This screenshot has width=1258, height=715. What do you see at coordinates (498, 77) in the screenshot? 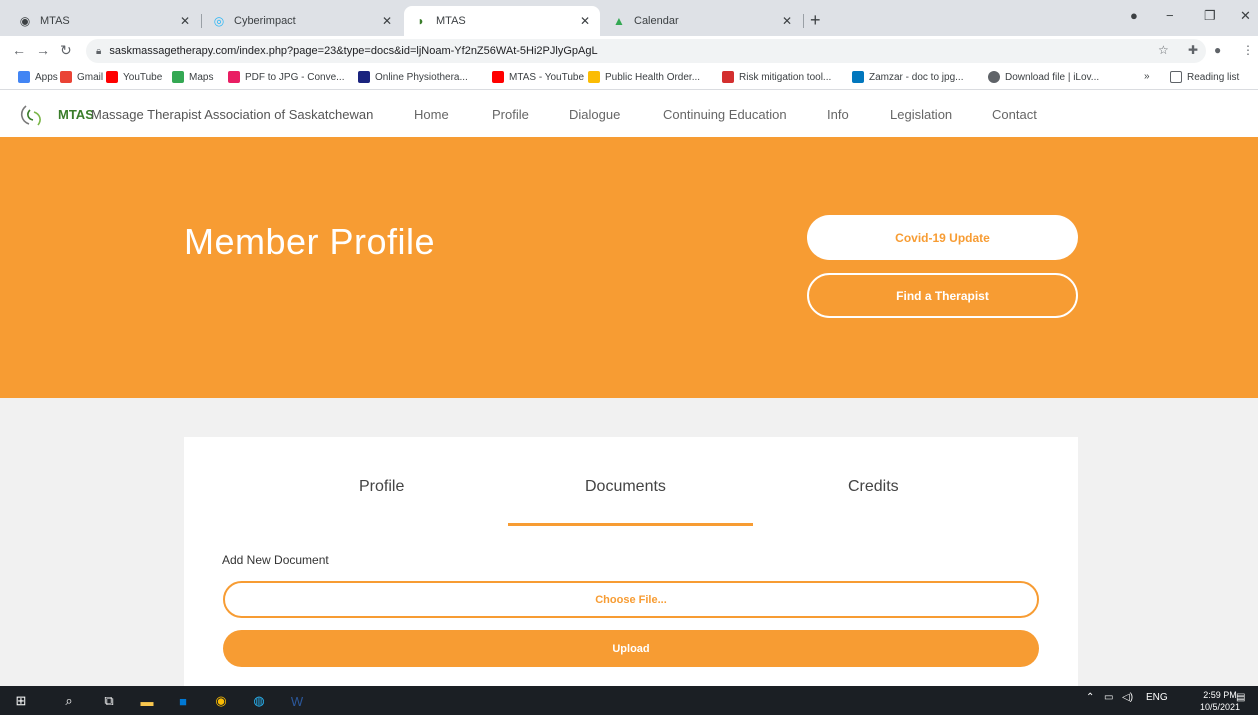
I see `youtube-icon` at bounding box center [498, 77].